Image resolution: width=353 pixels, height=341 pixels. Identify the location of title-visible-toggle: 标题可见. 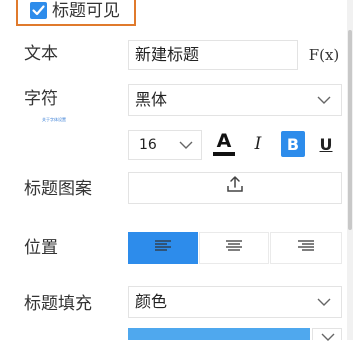
(76, 13).